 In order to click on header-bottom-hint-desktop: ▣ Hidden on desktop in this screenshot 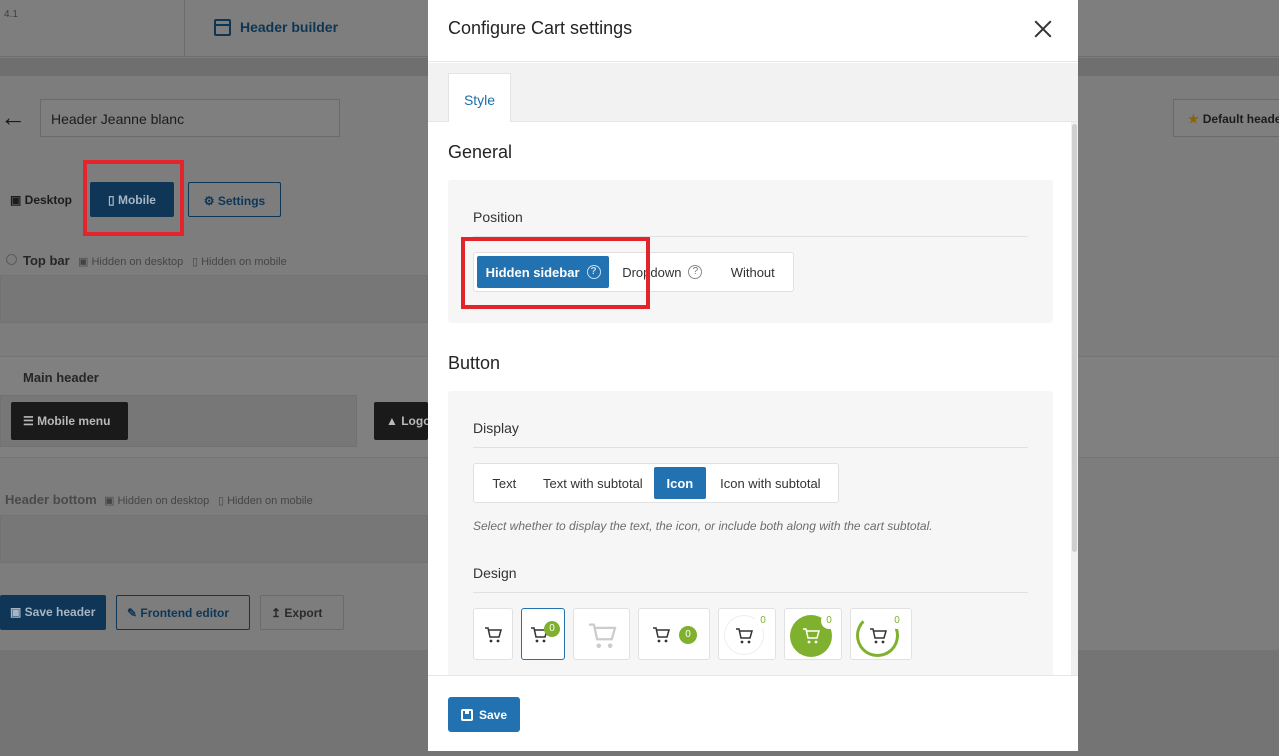, I will do `click(157, 501)`.